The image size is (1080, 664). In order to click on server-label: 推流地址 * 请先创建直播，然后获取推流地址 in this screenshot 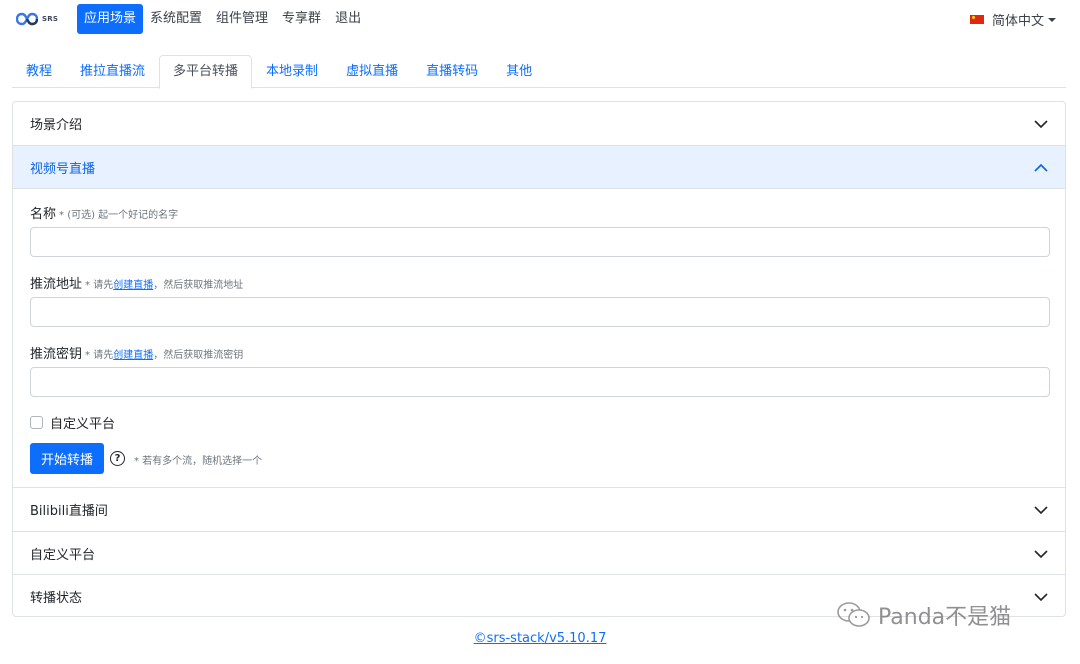, I will do `click(136, 282)`.